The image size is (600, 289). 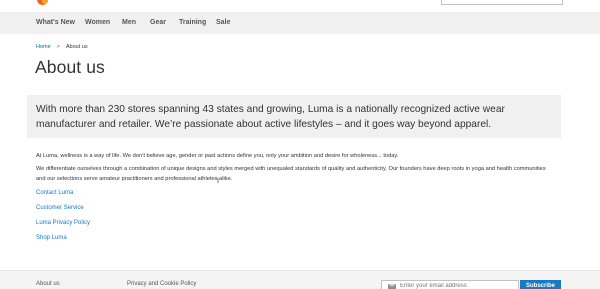 I want to click on newsletter-field, so click(x=450, y=284).